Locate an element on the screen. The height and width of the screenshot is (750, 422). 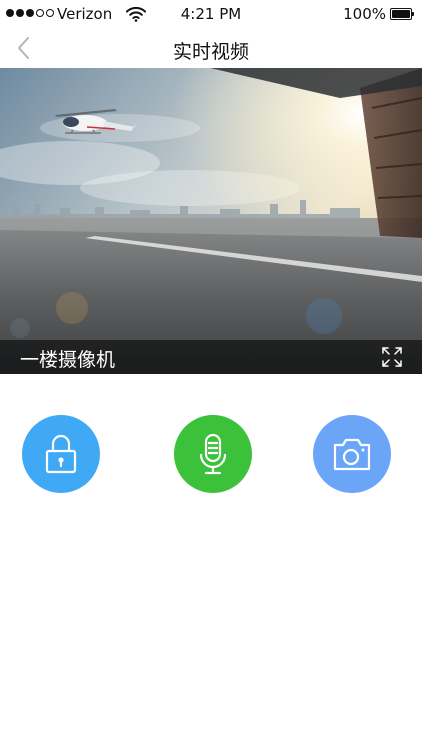
talk-button is located at coordinates (213, 454).